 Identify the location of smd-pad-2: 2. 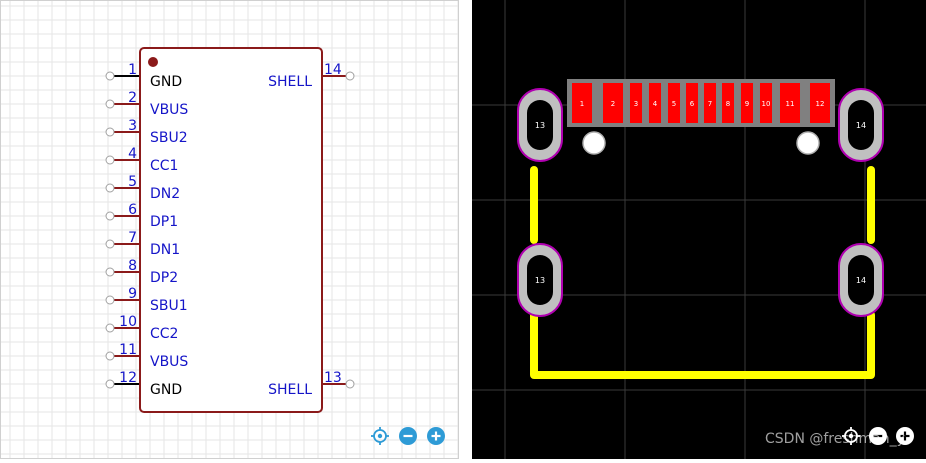
(613, 103).